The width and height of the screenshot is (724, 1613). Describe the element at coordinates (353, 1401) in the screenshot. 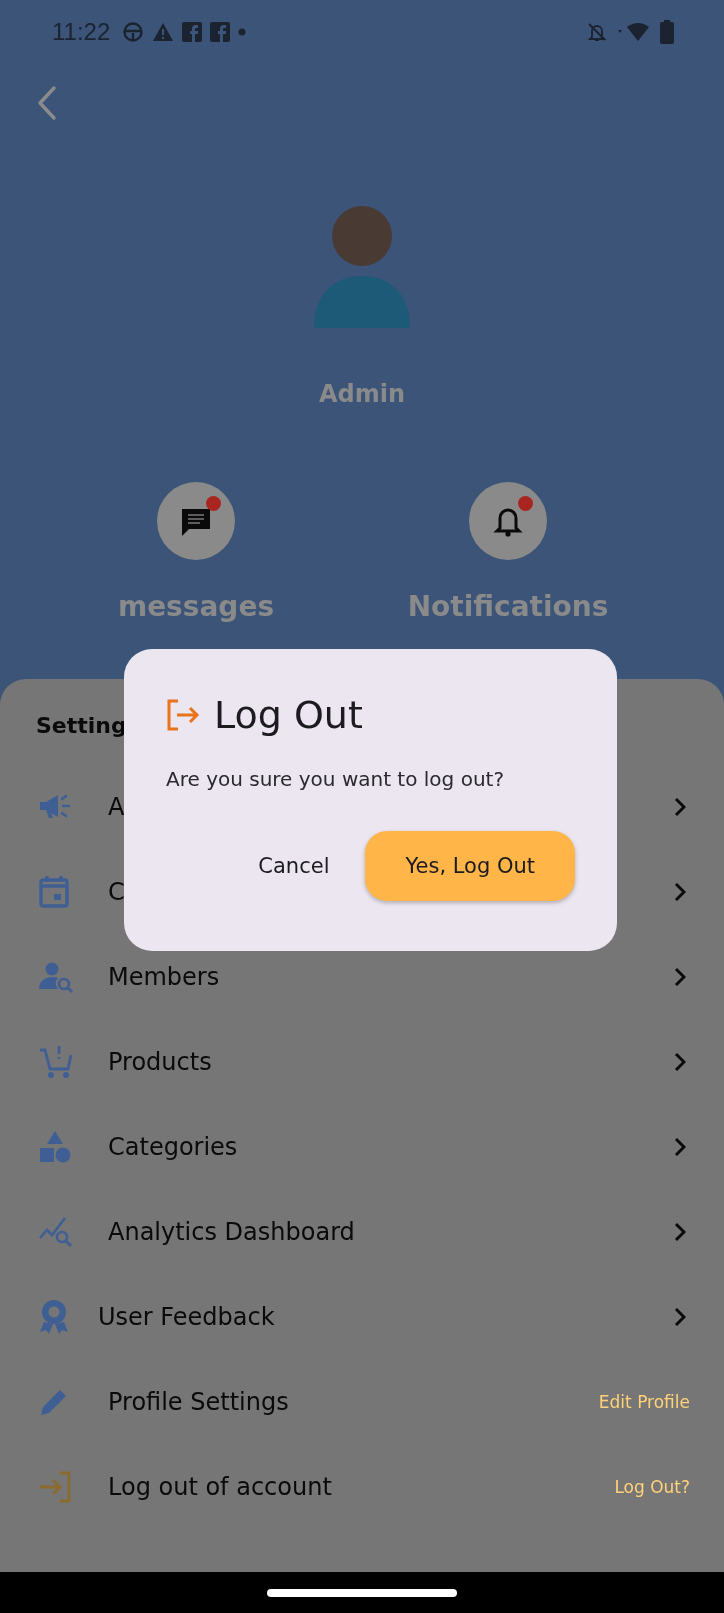

I see `settings-item: Profile Settings` at that location.